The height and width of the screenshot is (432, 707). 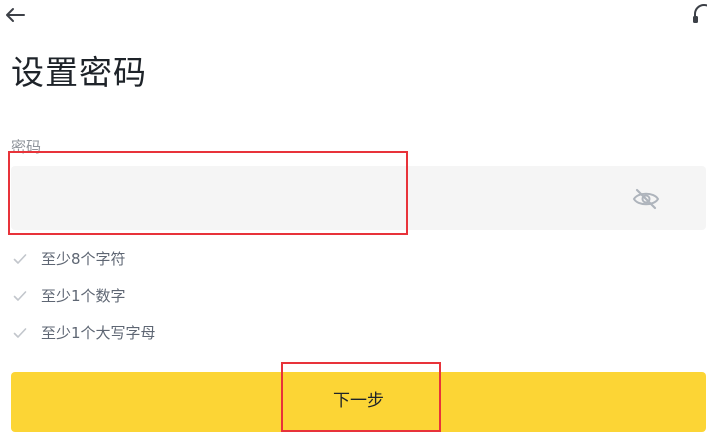 What do you see at coordinates (79, 72) in the screenshot?
I see `page-title: 设置密码` at bounding box center [79, 72].